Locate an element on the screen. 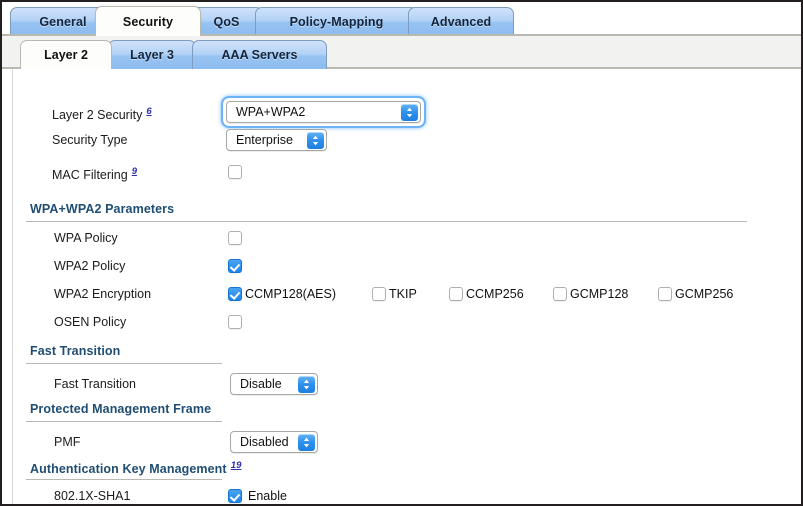 The height and width of the screenshot is (506, 803). fast-transition-label: Fast Transition is located at coordinates (95, 384).